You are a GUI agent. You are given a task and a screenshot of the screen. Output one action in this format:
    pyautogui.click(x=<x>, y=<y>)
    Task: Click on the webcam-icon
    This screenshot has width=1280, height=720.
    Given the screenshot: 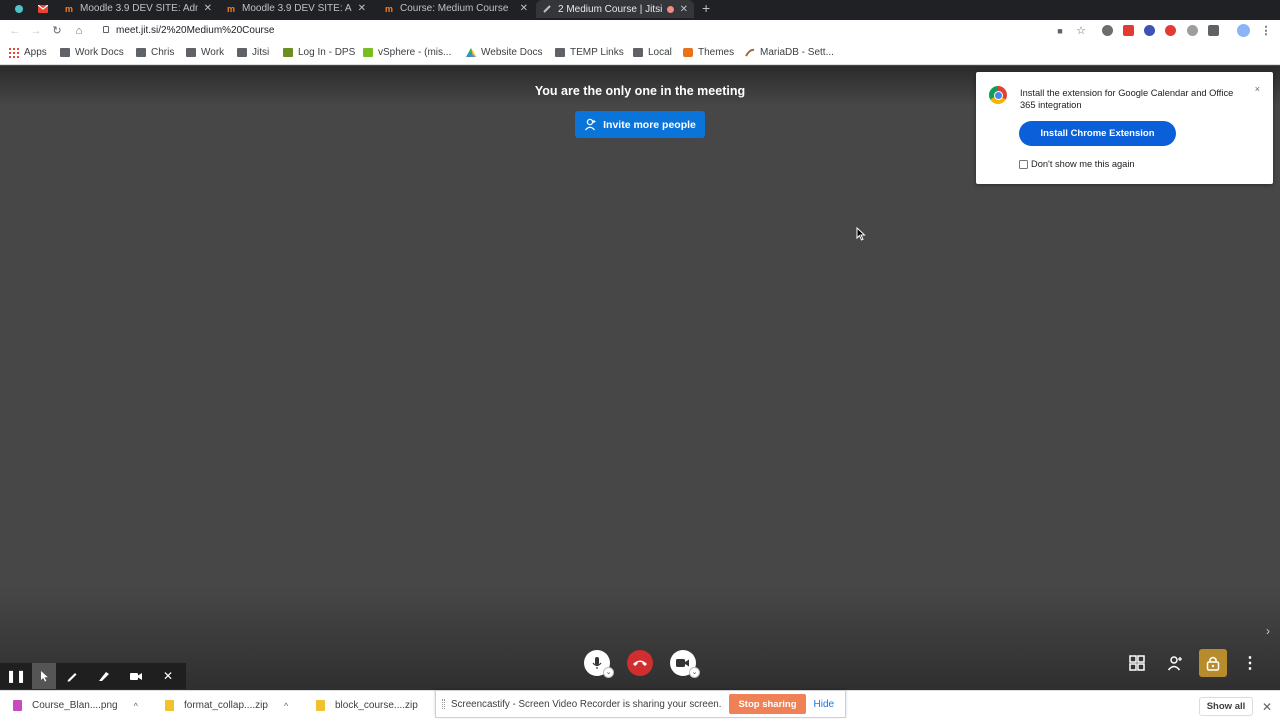 What is the action you would take?
    pyautogui.click(x=136, y=676)
    